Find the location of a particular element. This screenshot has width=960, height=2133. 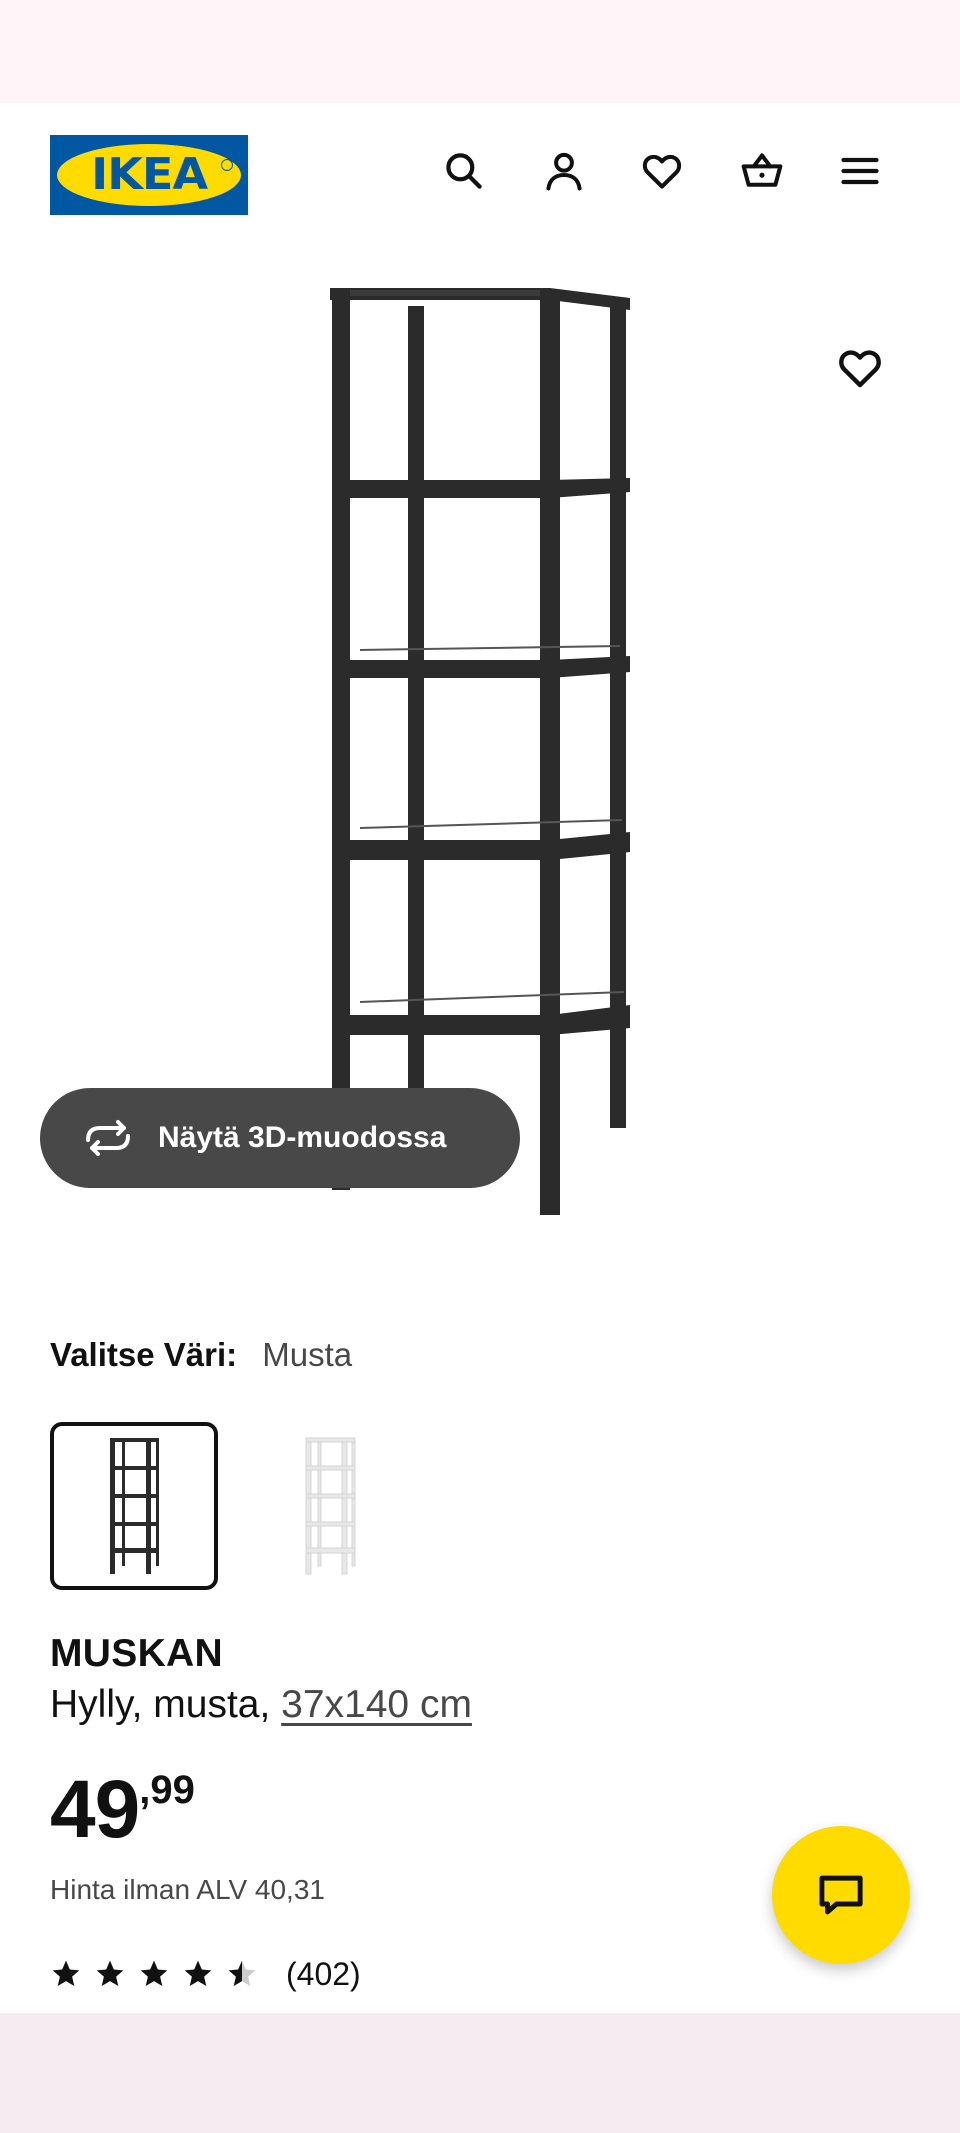

product-size-link: 37x140 cm is located at coordinates (376, 1704).